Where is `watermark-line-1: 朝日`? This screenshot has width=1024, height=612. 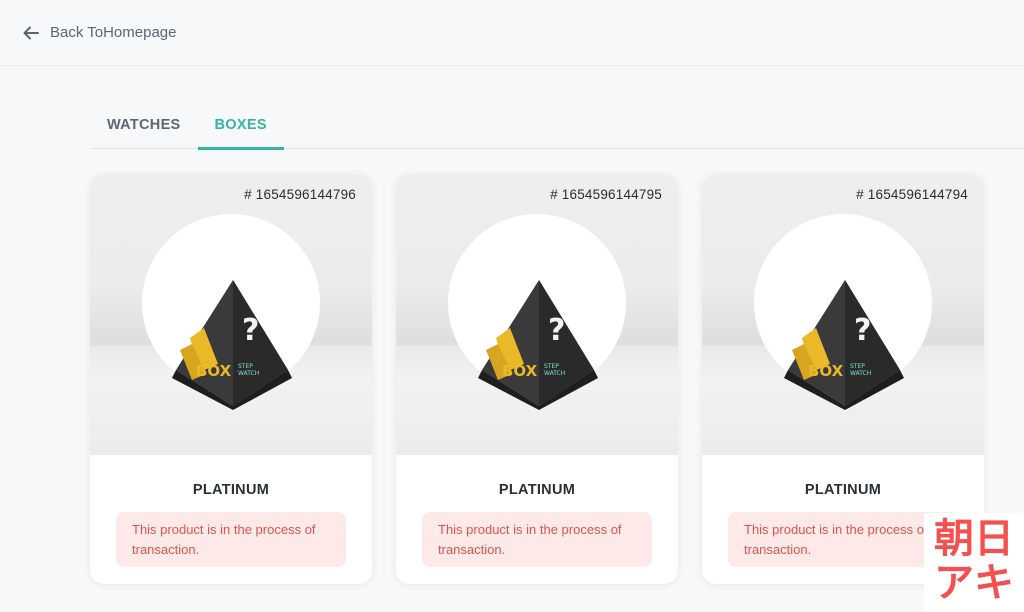 watermark-line-1: 朝日 is located at coordinates (974, 539).